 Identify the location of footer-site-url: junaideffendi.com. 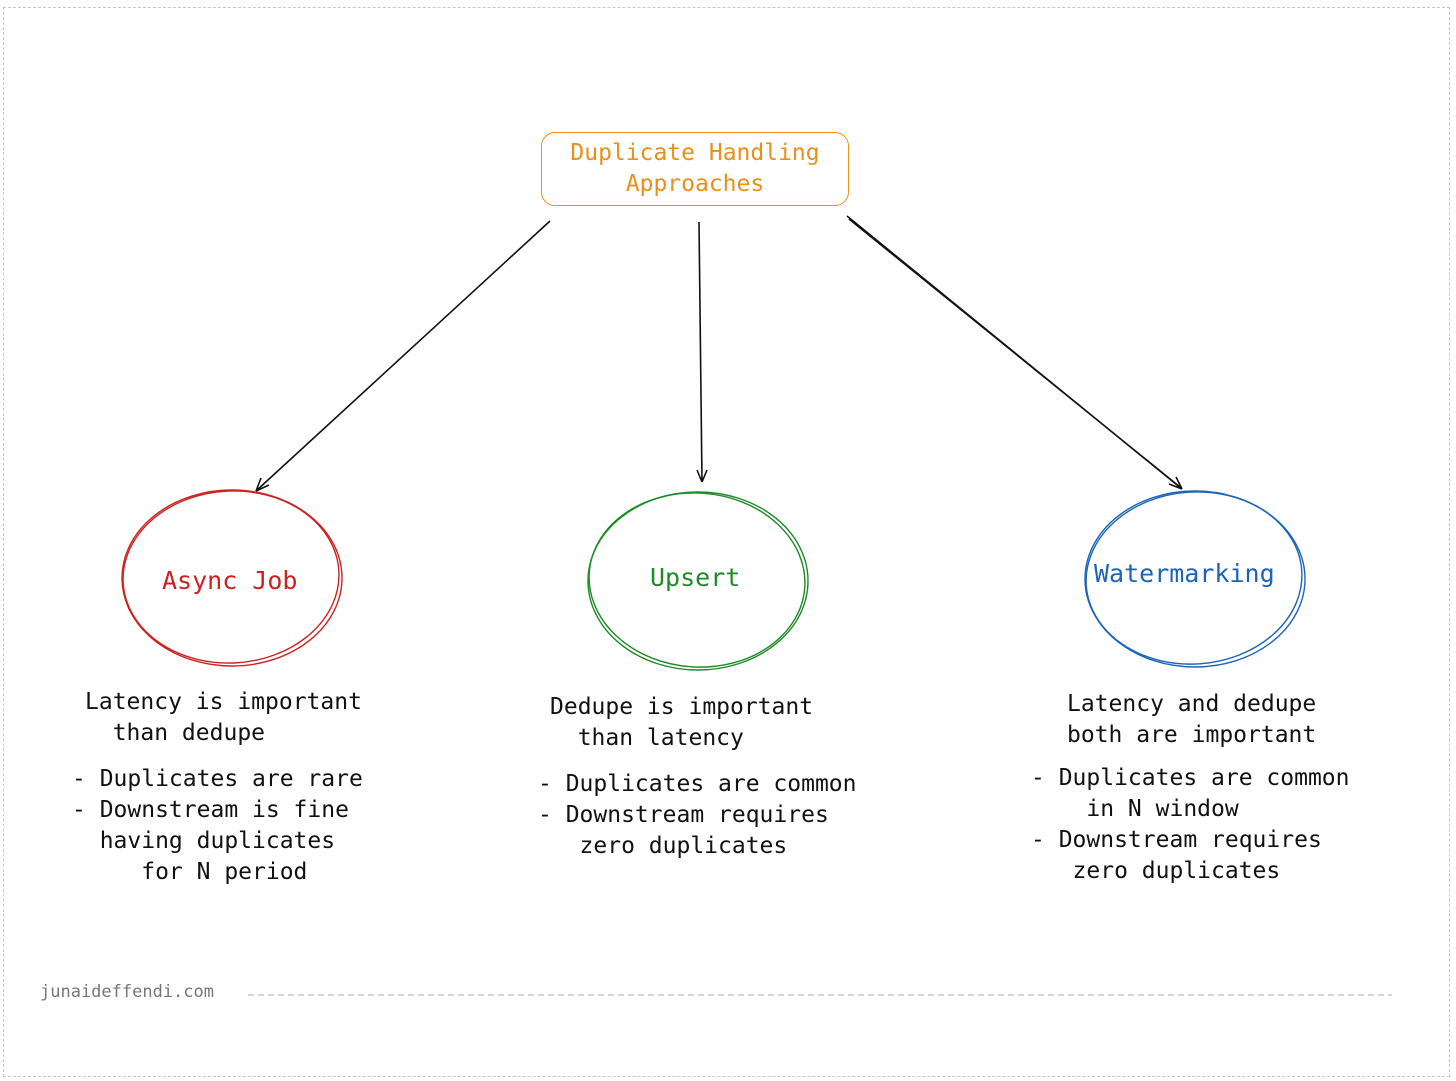
(127, 992).